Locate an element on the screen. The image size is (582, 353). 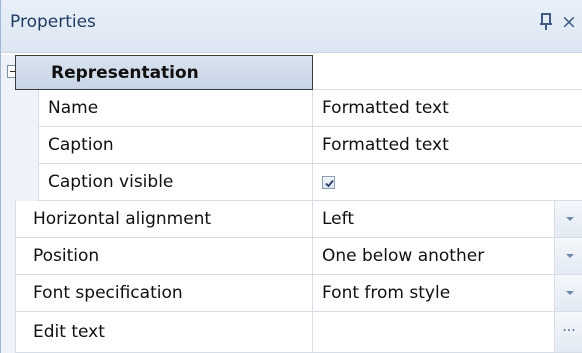
property-value: Font from style is located at coordinates (447, 293).